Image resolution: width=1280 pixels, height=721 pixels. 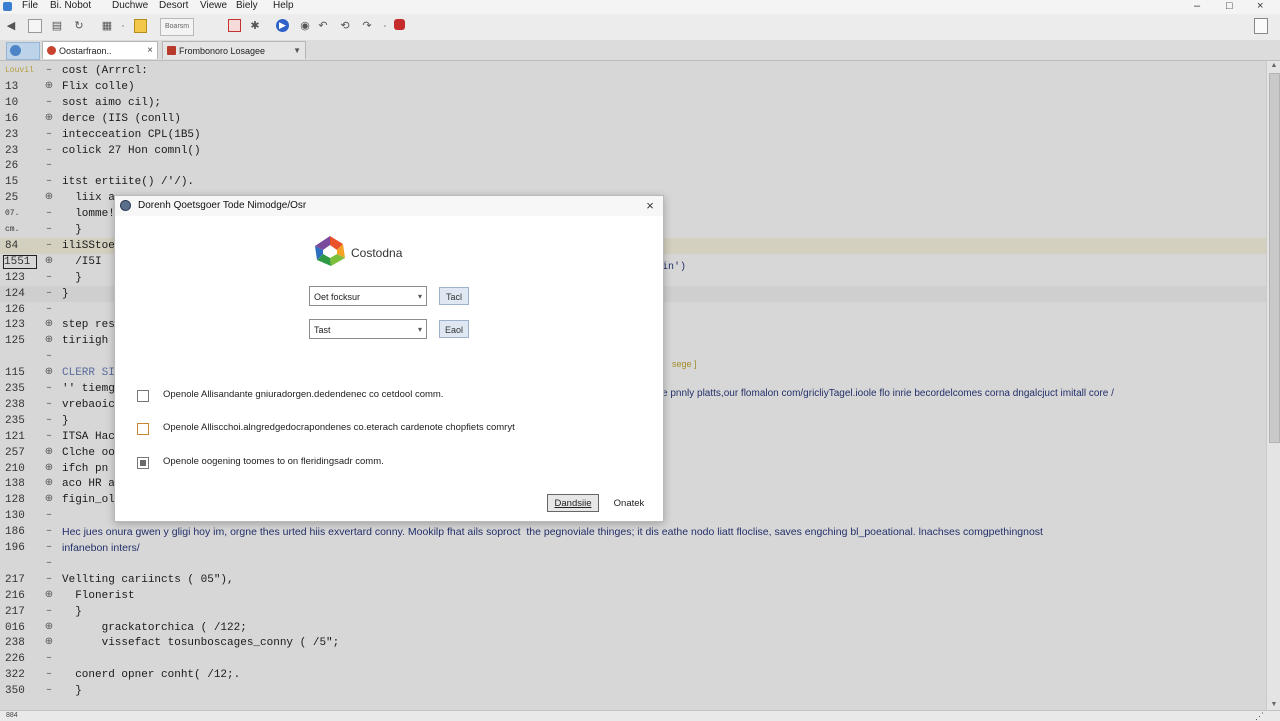 What do you see at coordinates (1260, 6) in the screenshot?
I see `close-window-button: ×` at bounding box center [1260, 6].